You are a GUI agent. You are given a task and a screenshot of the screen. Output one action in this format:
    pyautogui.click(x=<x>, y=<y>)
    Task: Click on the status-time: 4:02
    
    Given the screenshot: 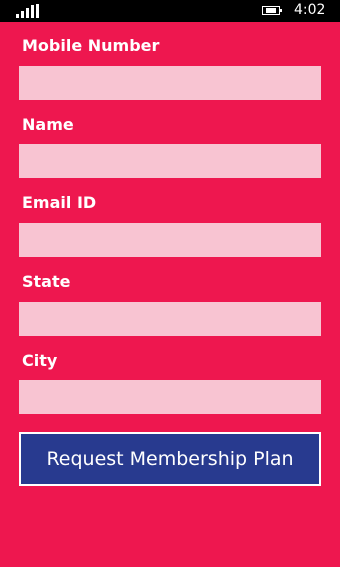 What is the action you would take?
    pyautogui.click(x=310, y=10)
    